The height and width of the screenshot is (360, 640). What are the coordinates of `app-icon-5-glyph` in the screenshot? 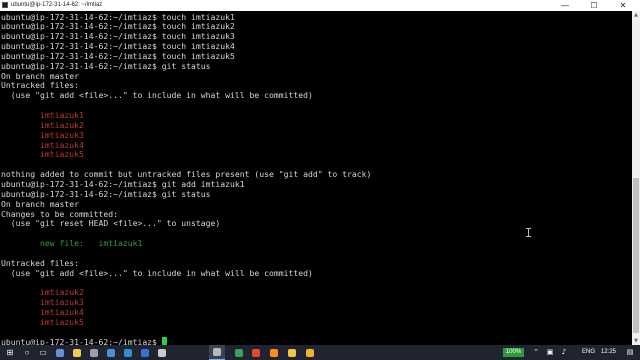 It's located at (239, 352).